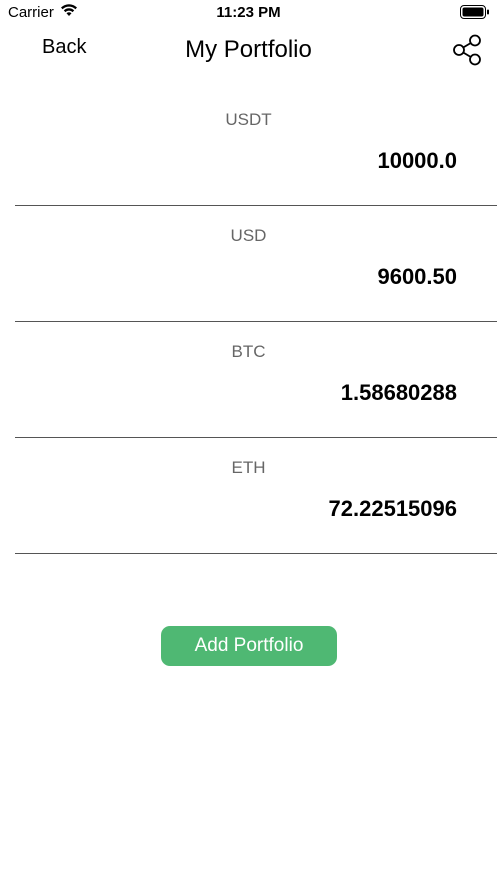  I want to click on currency-amount: 1.58680288, so click(398, 392).